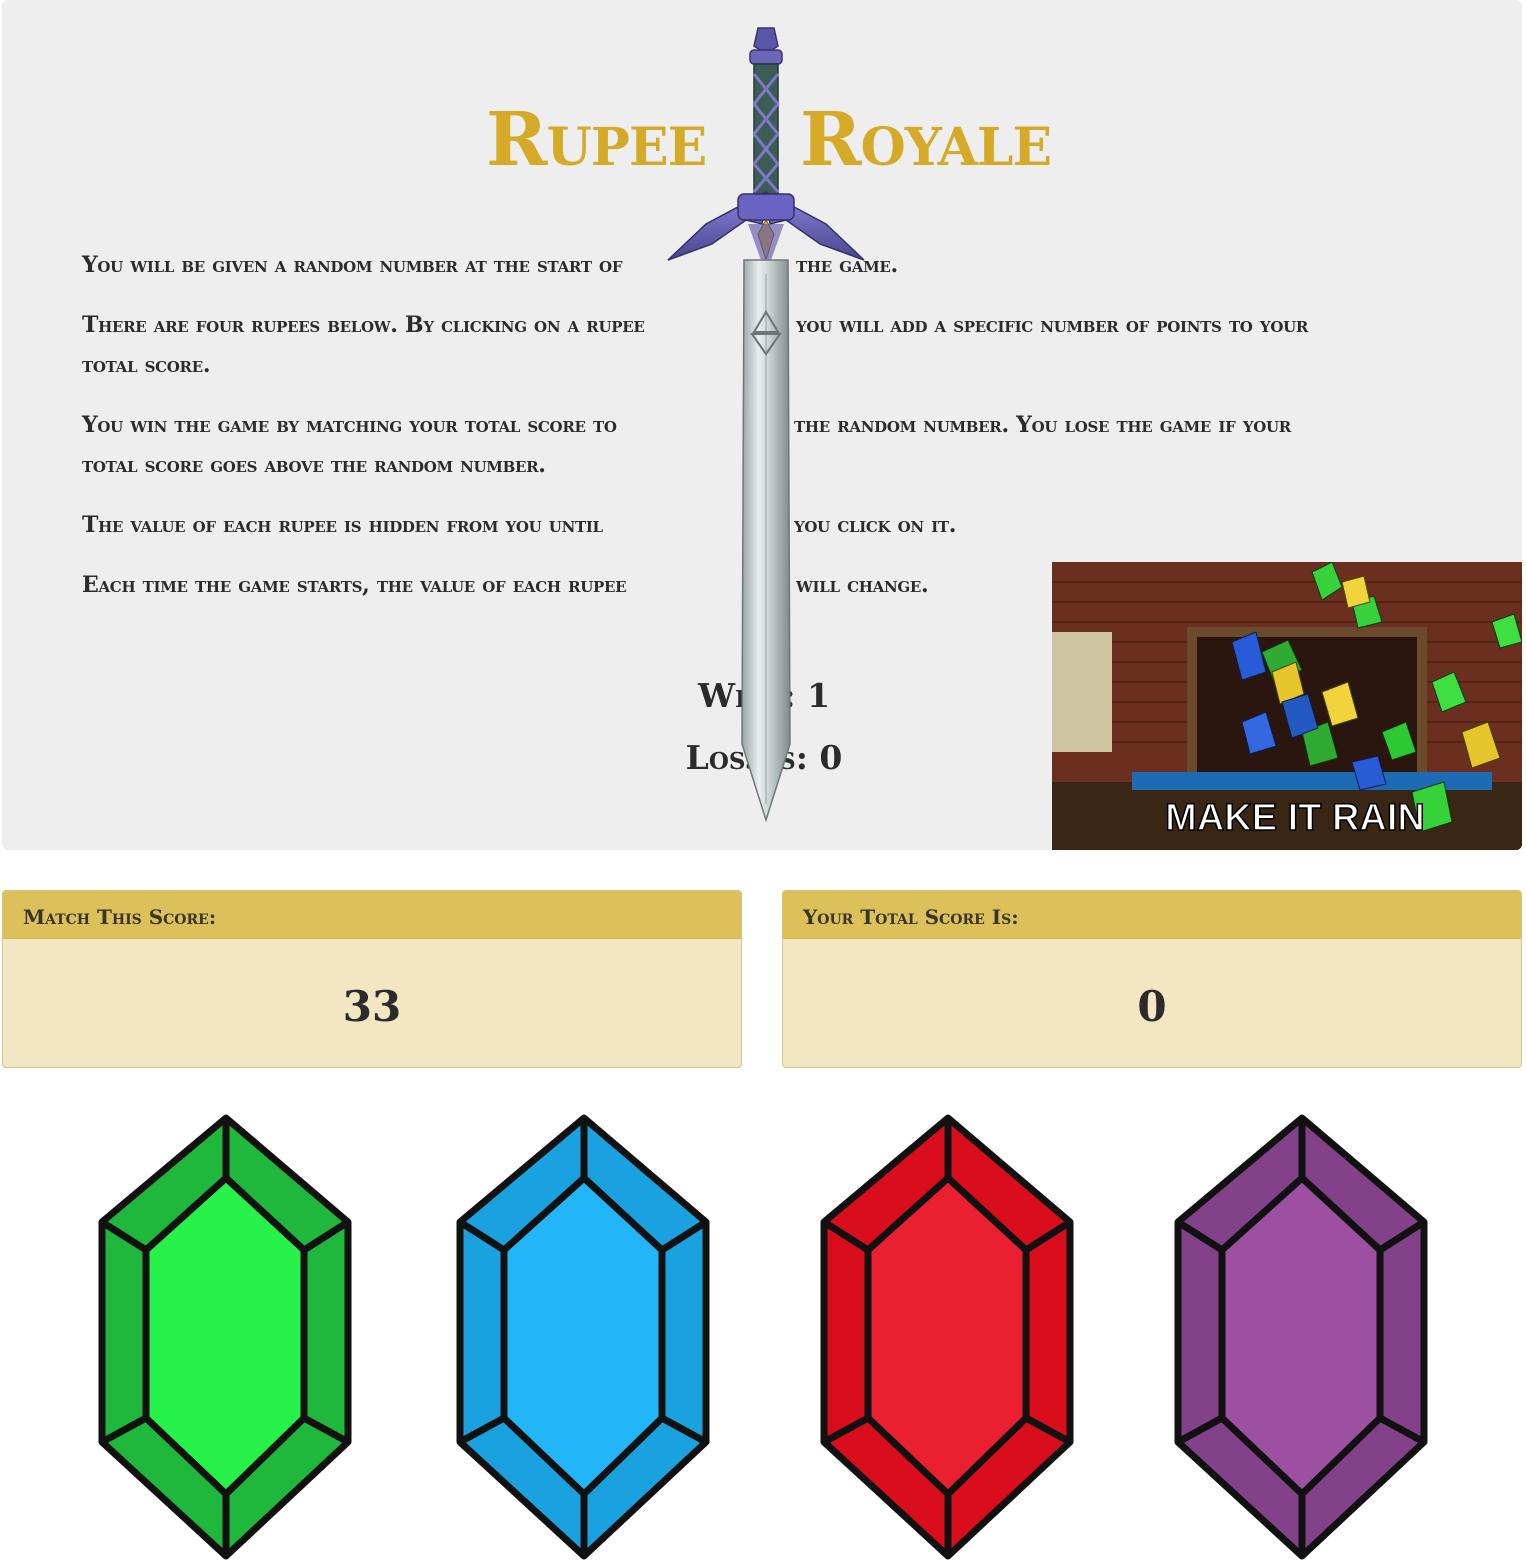 This screenshot has height=1566, width=1526. Describe the element at coordinates (1152, 915) in the screenshot. I see `total-score-heading: Your Total Score Is:` at that location.